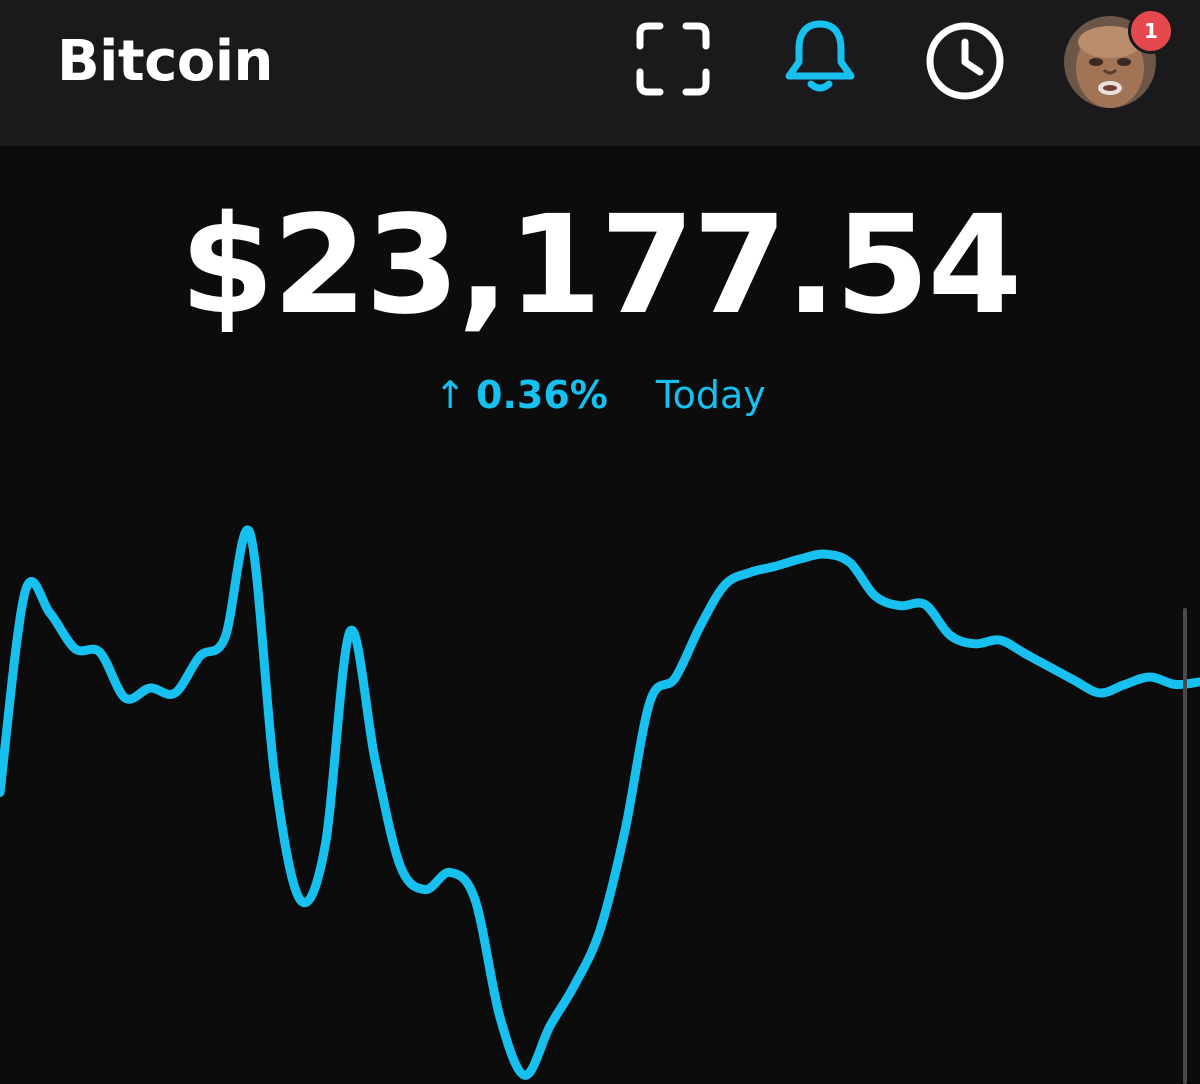  I want to click on activity-button, so click(965, 61).